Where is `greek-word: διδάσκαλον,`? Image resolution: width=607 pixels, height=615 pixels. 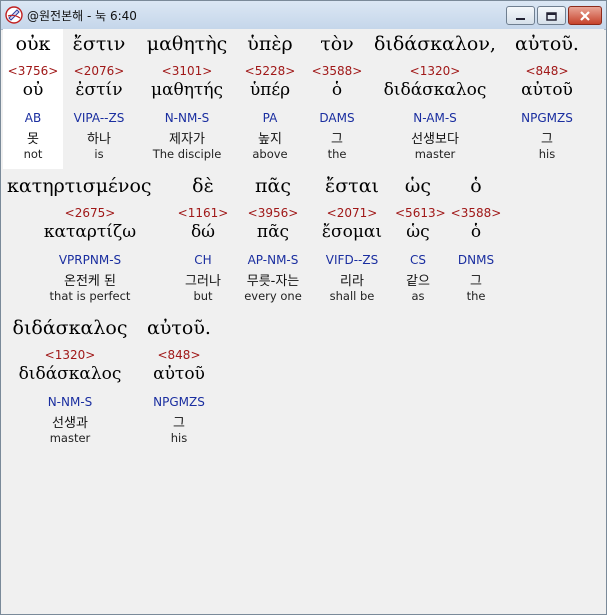 greek-word: διδάσκαλον, is located at coordinates (435, 44).